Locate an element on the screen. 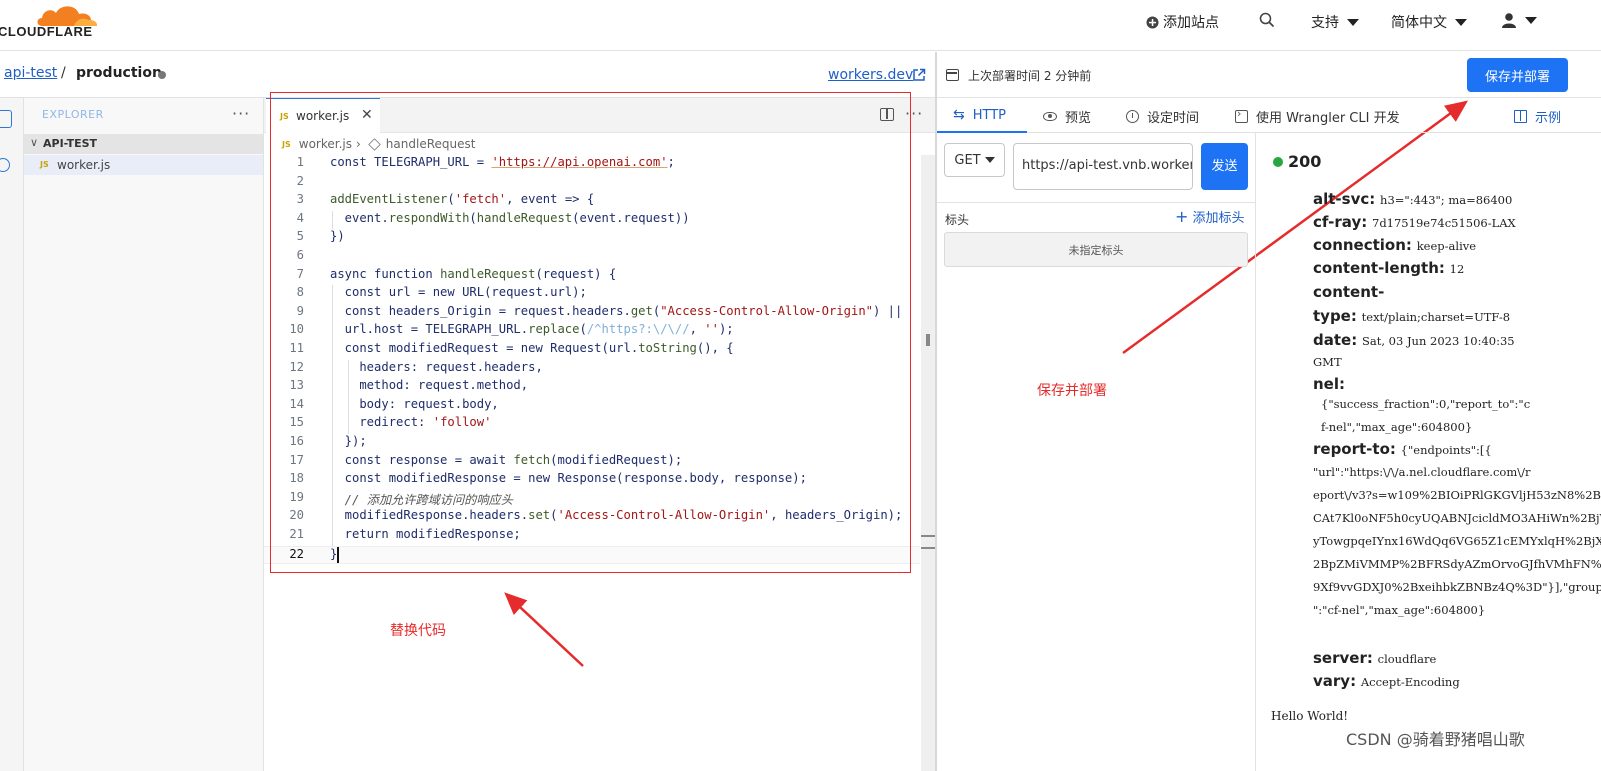 The width and height of the screenshot is (1601, 771). line-number: 4 is located at coordinates (300, 217).